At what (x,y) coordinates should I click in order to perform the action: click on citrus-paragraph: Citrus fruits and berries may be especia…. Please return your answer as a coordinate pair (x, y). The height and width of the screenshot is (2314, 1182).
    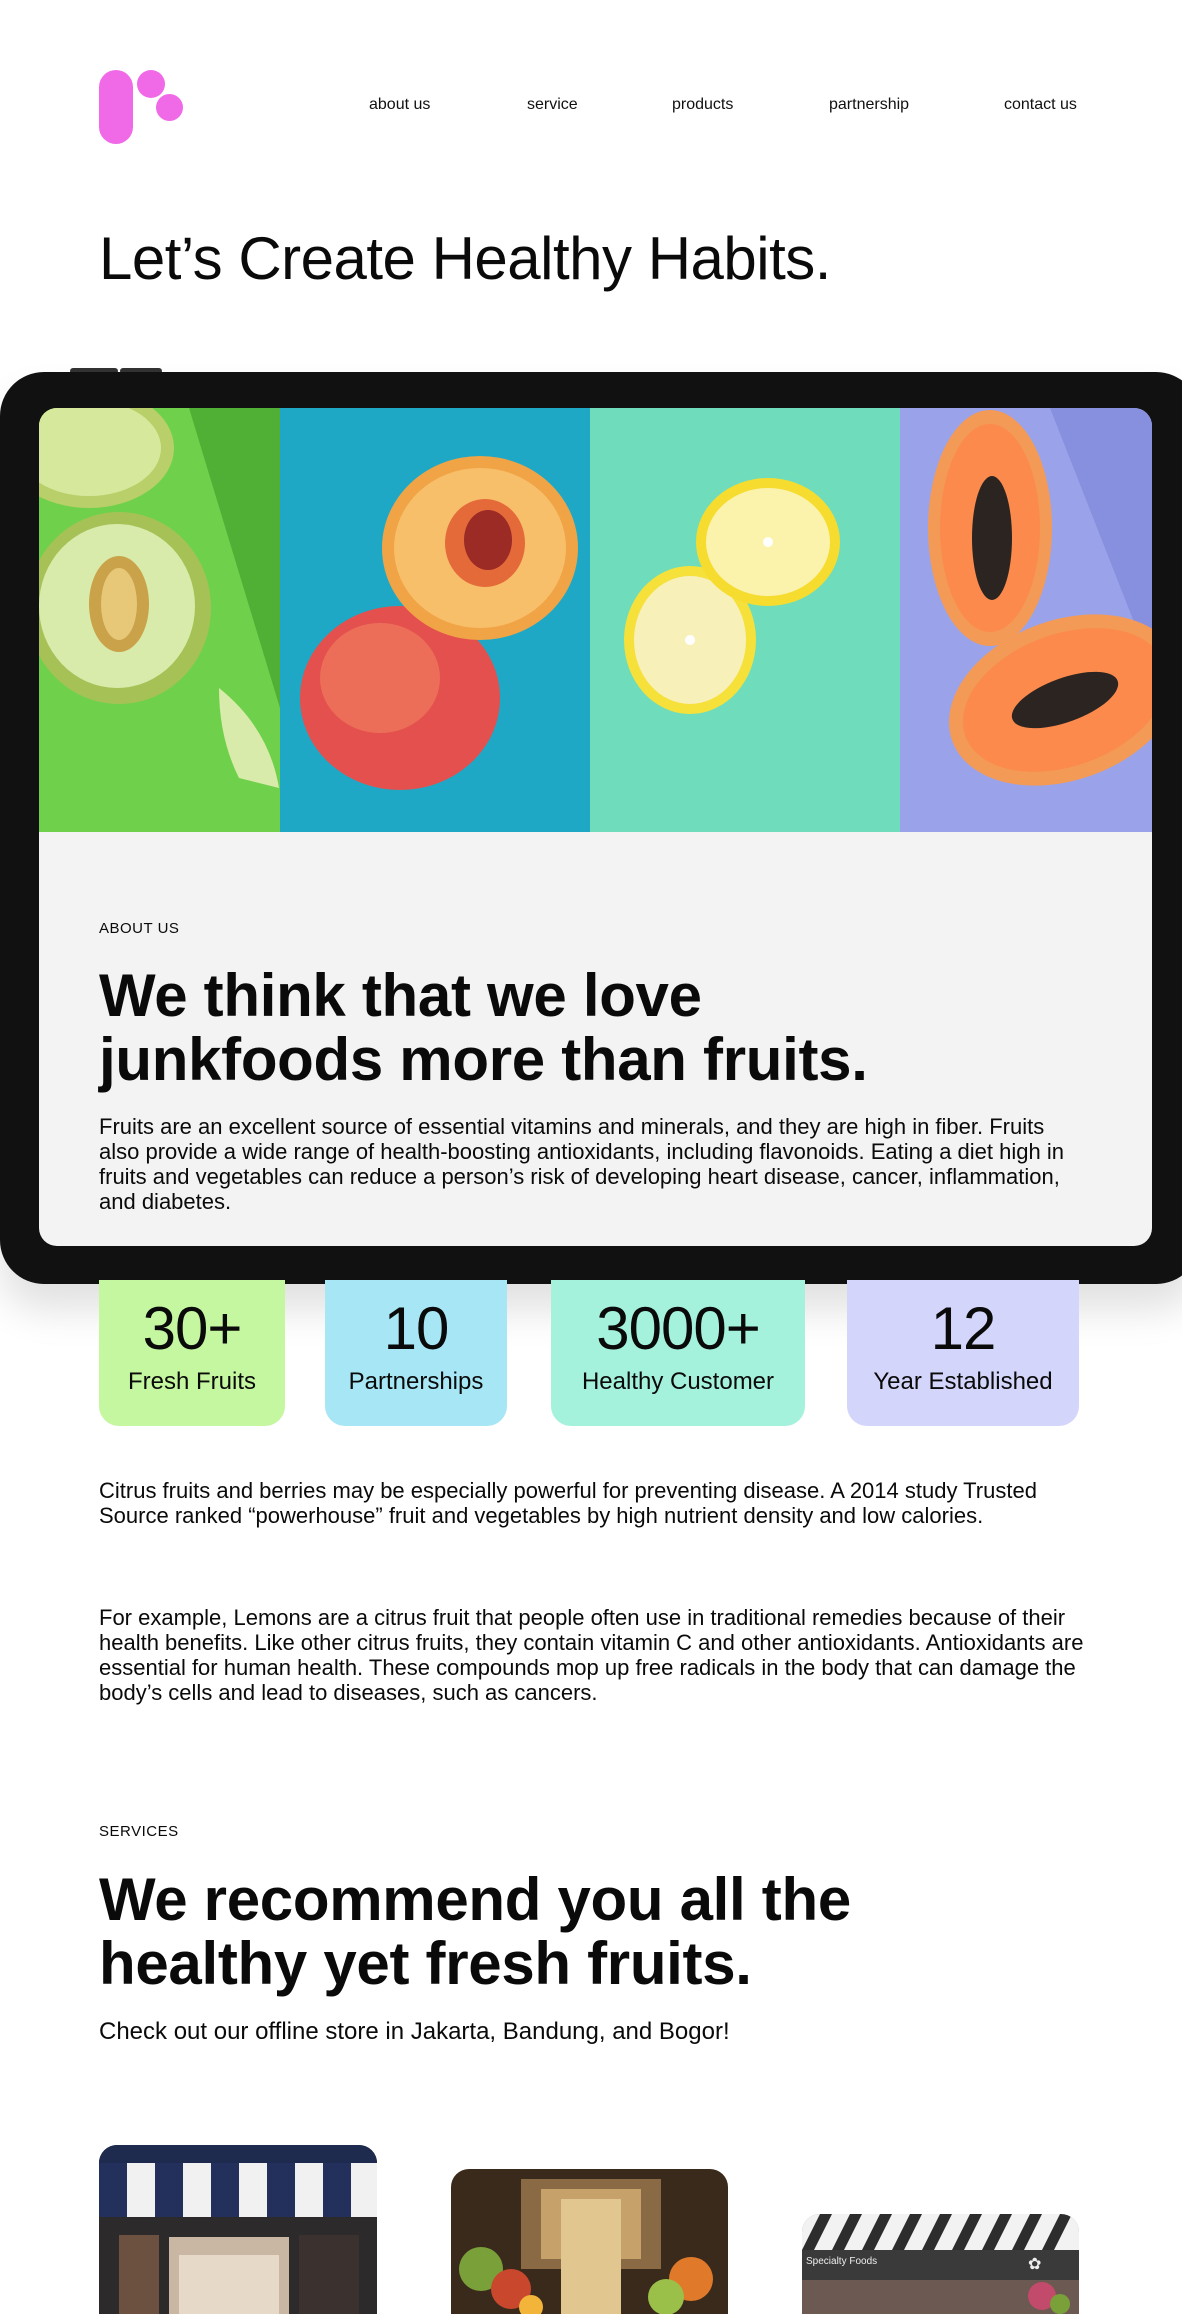
    Looking at the image, I should click on (568, 1503).